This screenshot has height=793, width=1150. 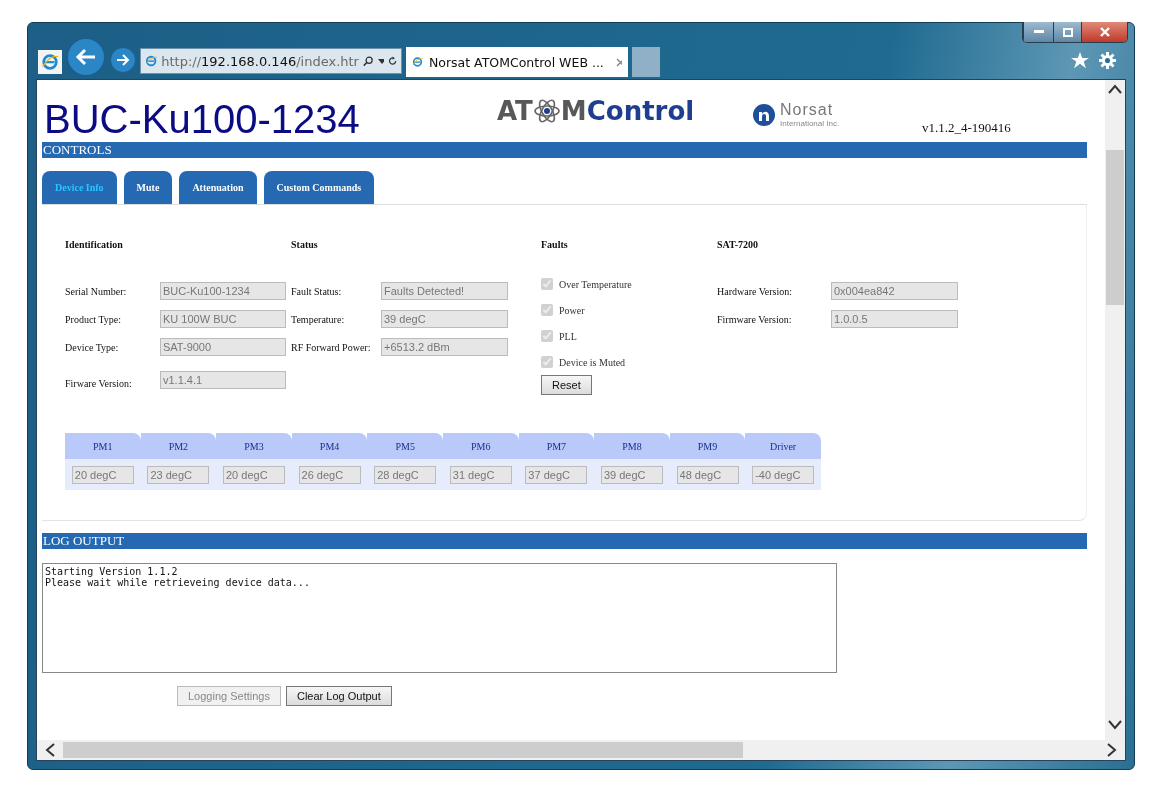 I want to click on table-header: PM5, so click(x=405, y=446).